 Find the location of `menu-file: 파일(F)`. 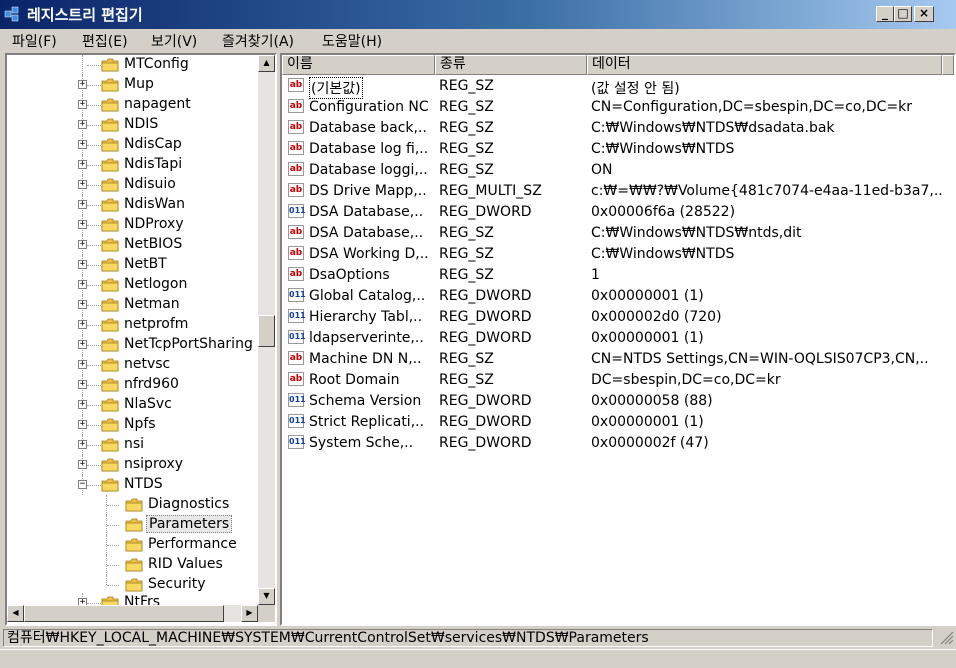

menu-file: 파일(F) is located at coordinates (34, 41).